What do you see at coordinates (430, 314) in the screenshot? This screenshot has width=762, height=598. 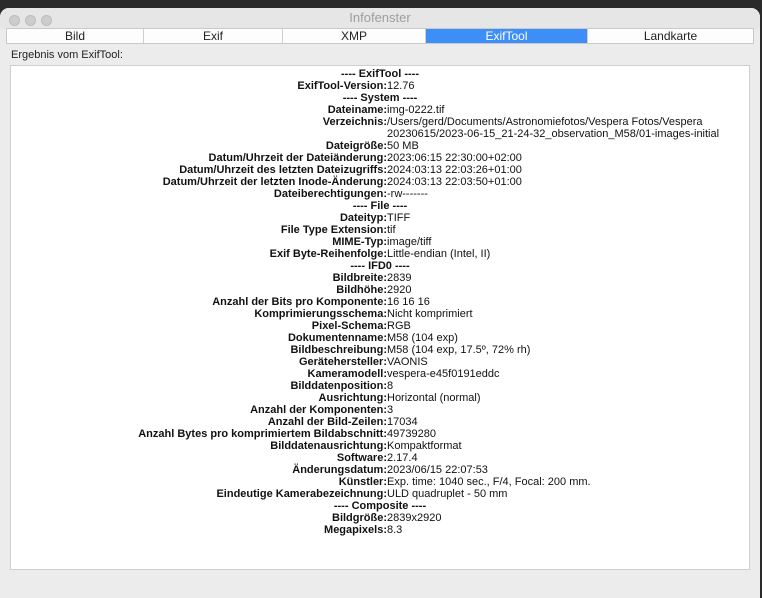 I see `field-value: Nicht komprimiert` at bounding box center [430, 314].